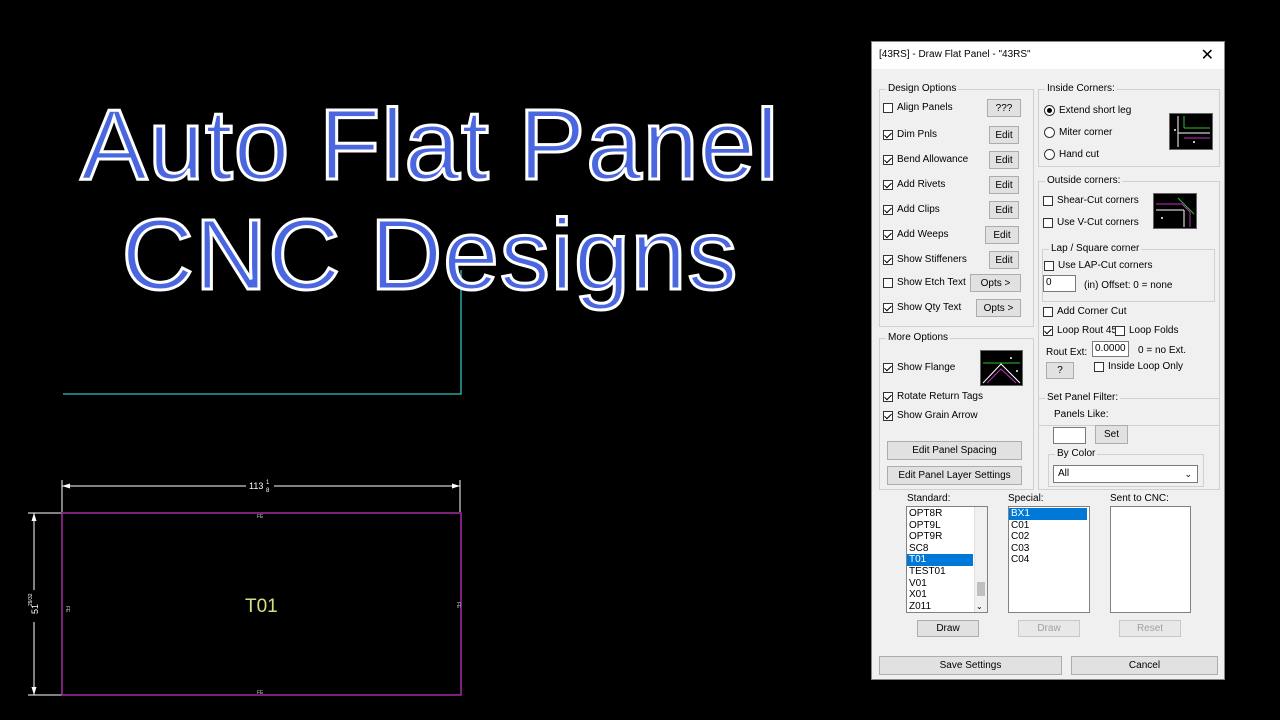  What do you see at coordinates (970, 665) in the screenshot?
I see `save-settings-button: Save Settings` at bounding box center [970, 665].